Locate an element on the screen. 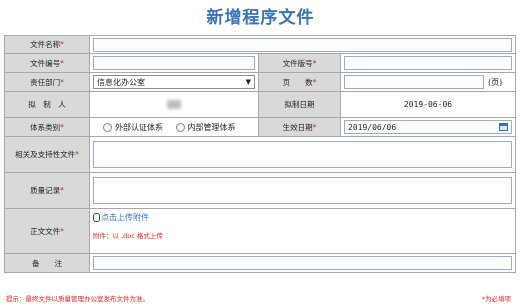  row-file-name: 文件名称* is located at coordinates (260, 44).